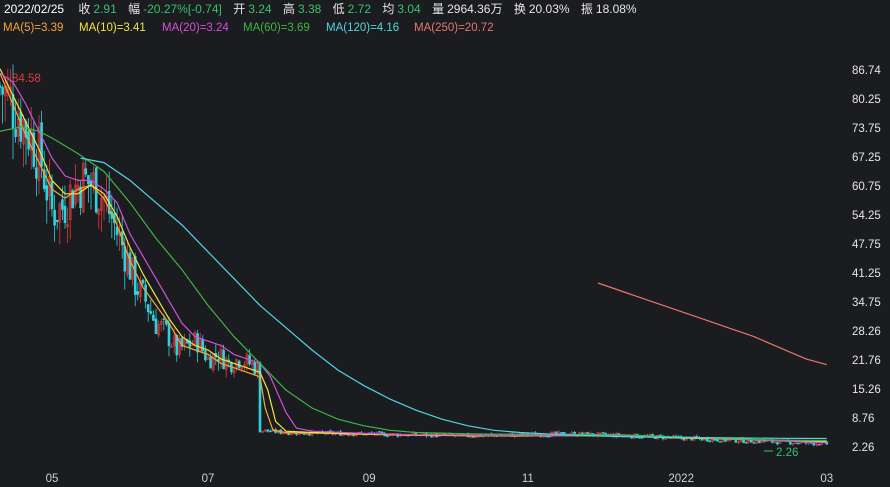 The height and width of the screenshot is (487, 890). Describe the element at coordinates (33, 28) in the screenshot. I see `legend-ma5: MA(5)=3.39` at that location.